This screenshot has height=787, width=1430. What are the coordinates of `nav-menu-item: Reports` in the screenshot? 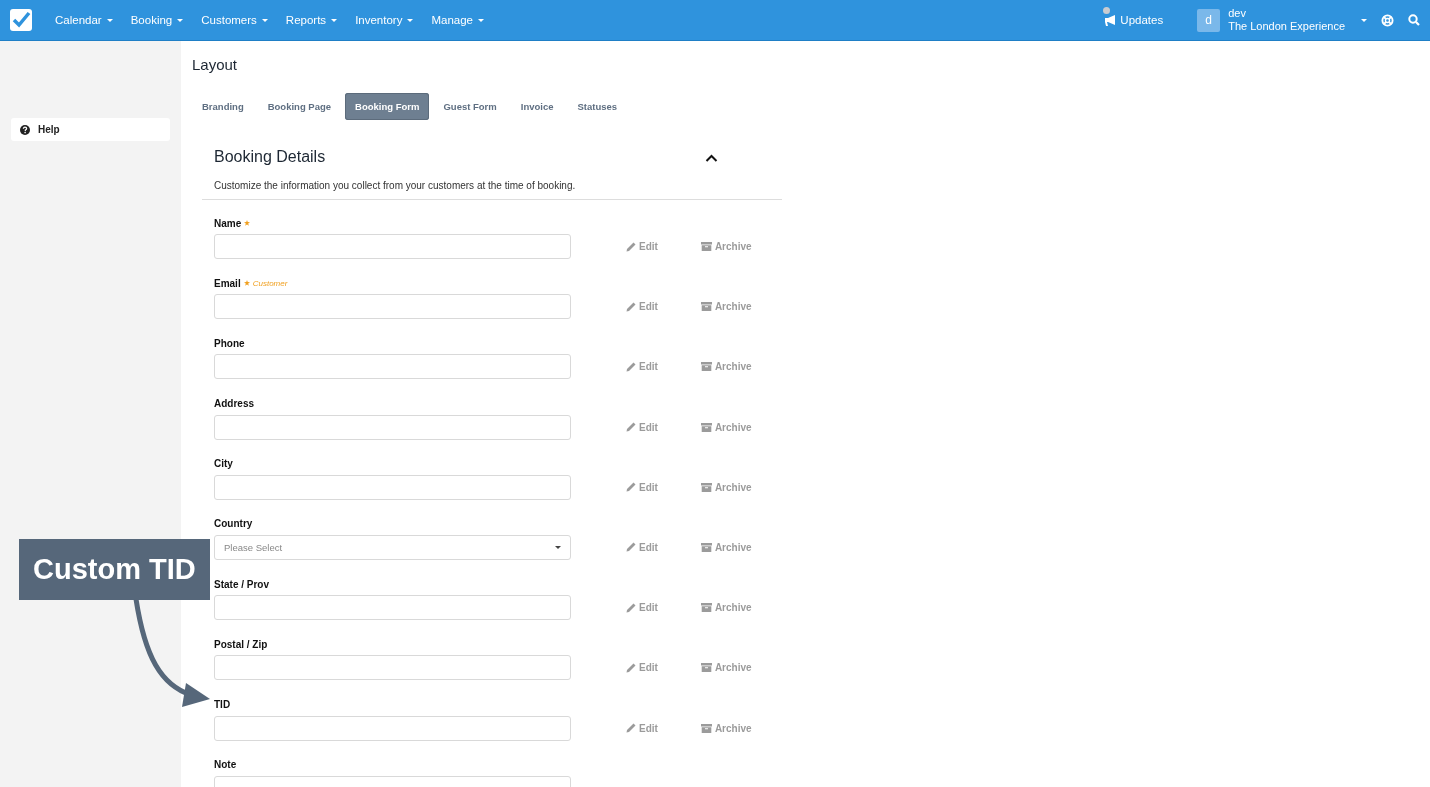 It's located at (311, 20).